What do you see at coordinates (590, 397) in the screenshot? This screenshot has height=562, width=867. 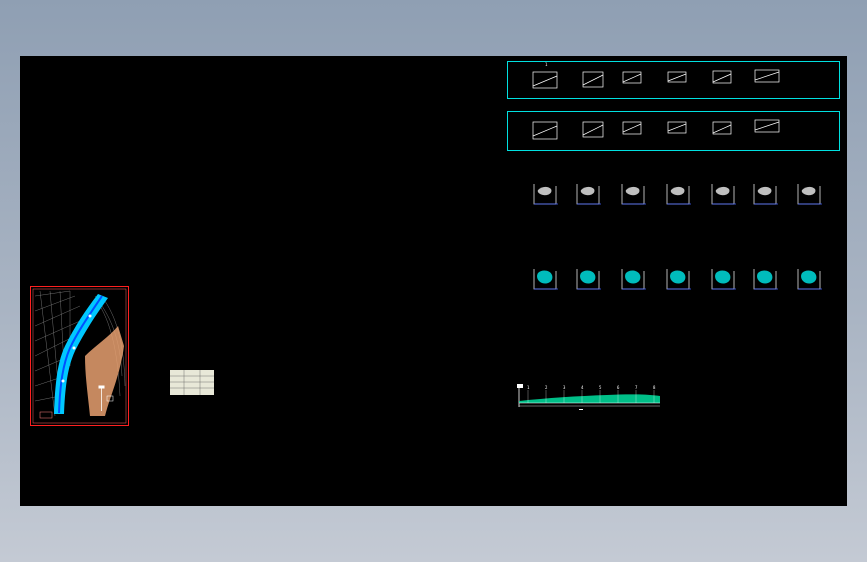 I see `longitudinal-profile: 1 2 3 4 5 6 7 8` at bounding box center [590, 397].